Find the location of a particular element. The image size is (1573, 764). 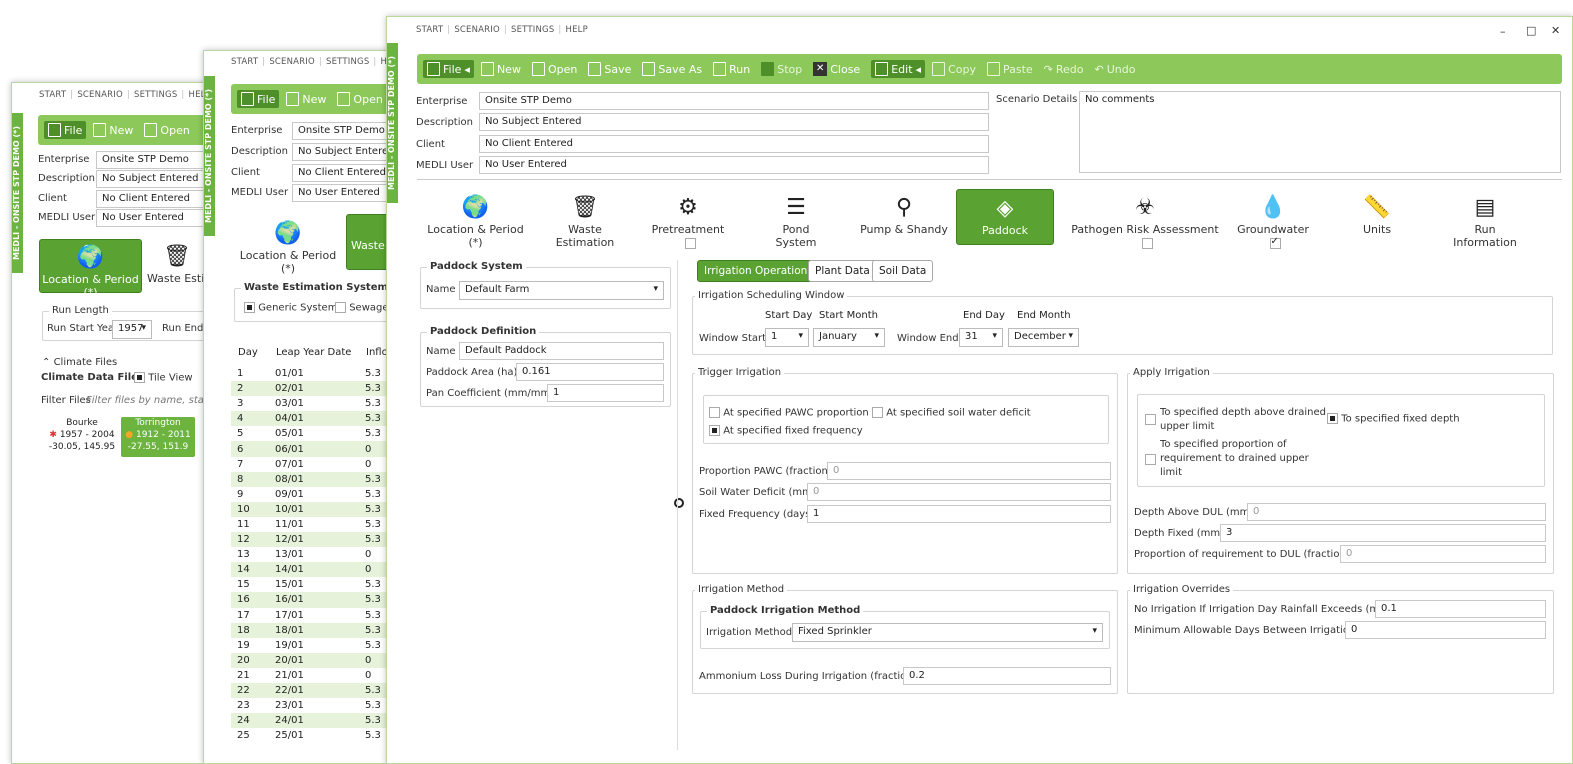

copy-button: Copy is located at coordinates (954, 69).